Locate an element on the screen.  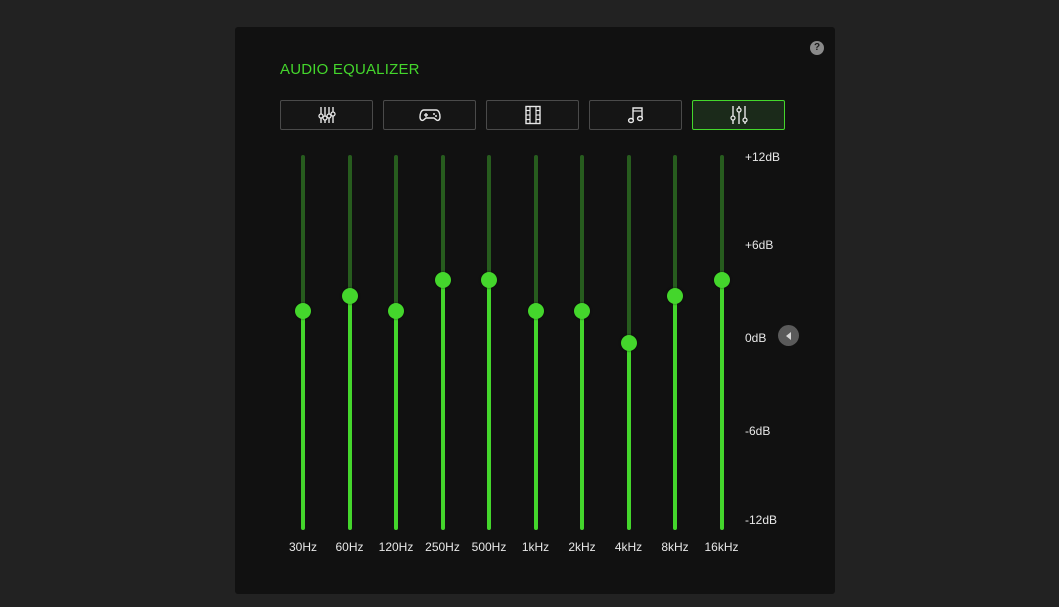
eq-slider-500hz is located at coordinates (489, 342).